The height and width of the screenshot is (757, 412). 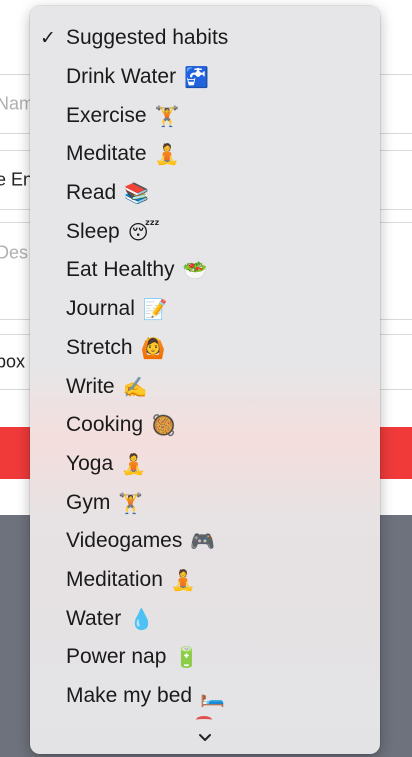 I want to click on habit-option: Meditation 🧘, so click(x=205, y=580).